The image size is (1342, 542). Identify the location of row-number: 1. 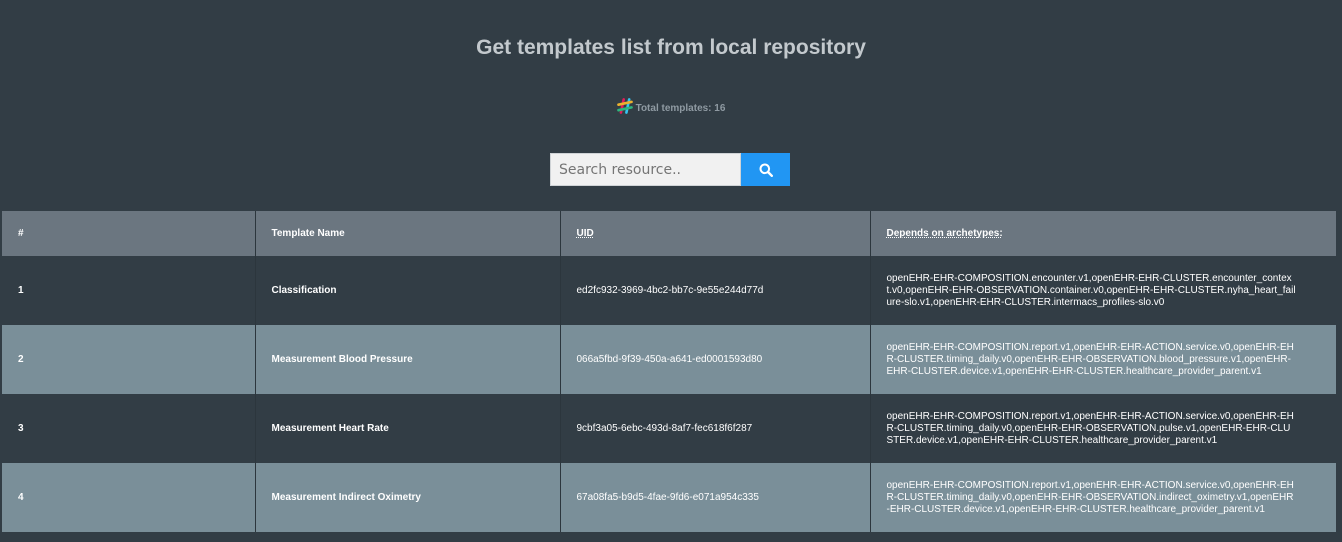
(129, 290).